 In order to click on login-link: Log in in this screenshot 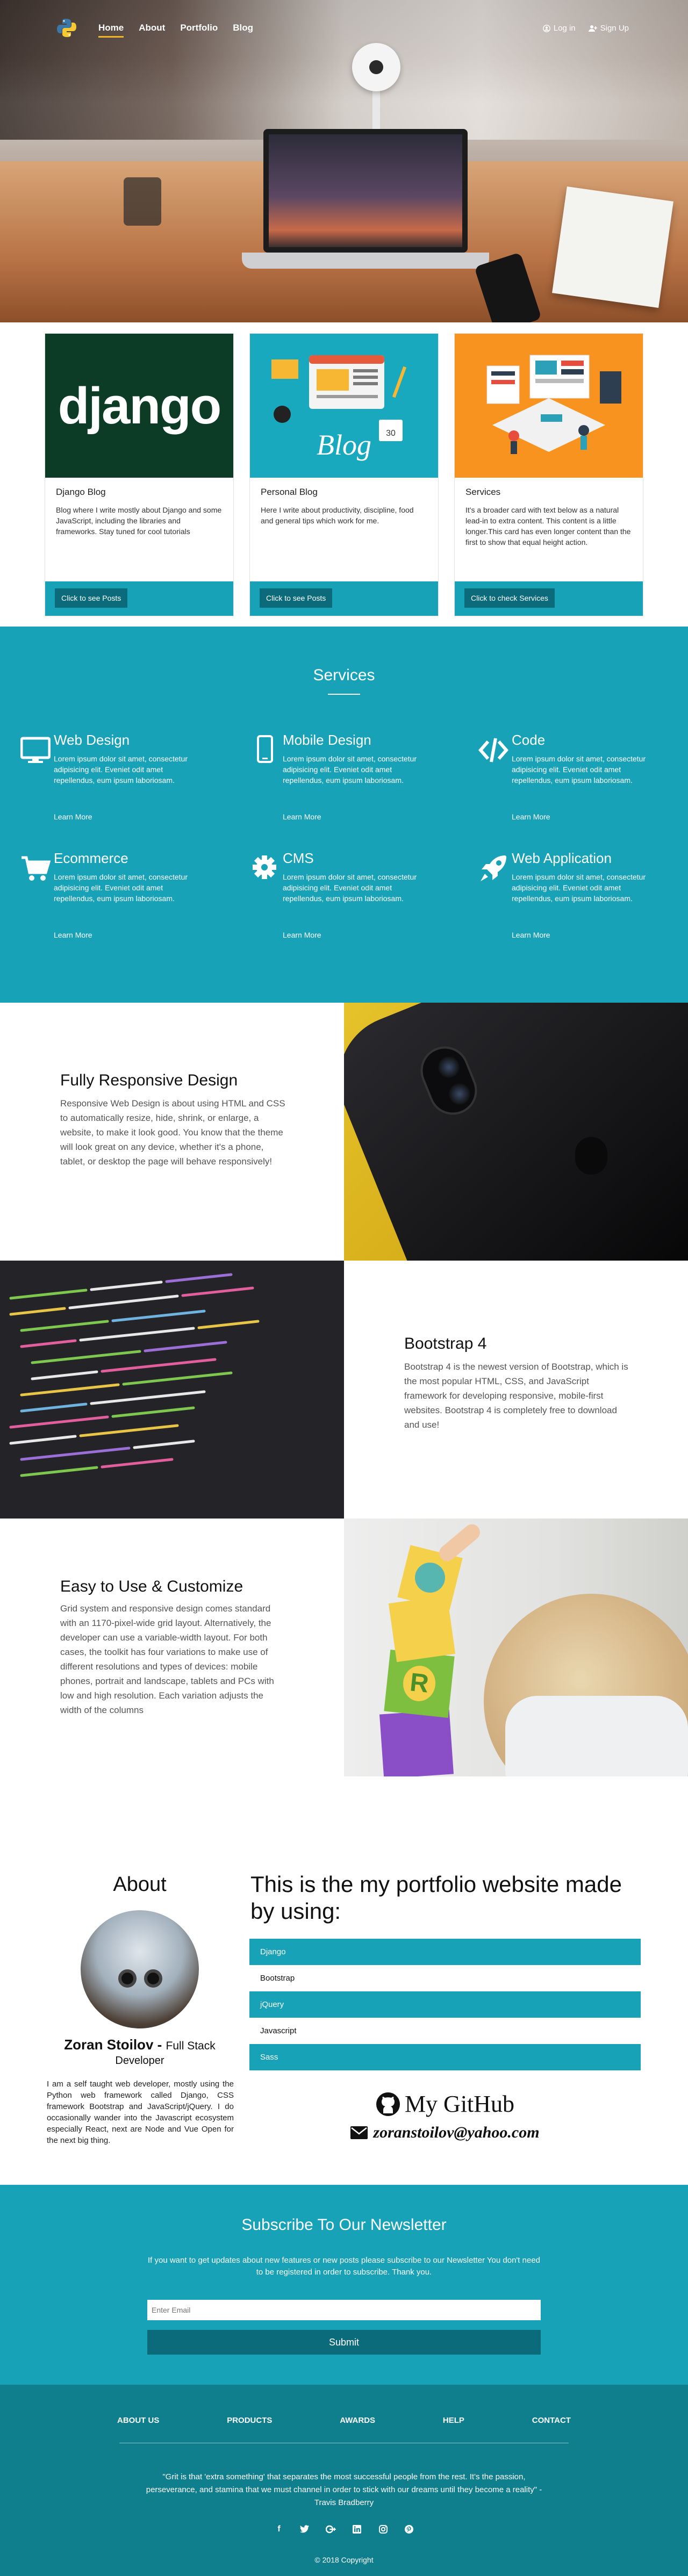, I will do `click(559, 28)`.